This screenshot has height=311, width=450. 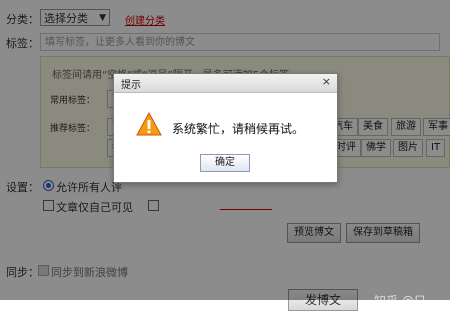 I want to click on dialog-message: 系统繁忙，请稍候再试。, so click(x=238, y=129).